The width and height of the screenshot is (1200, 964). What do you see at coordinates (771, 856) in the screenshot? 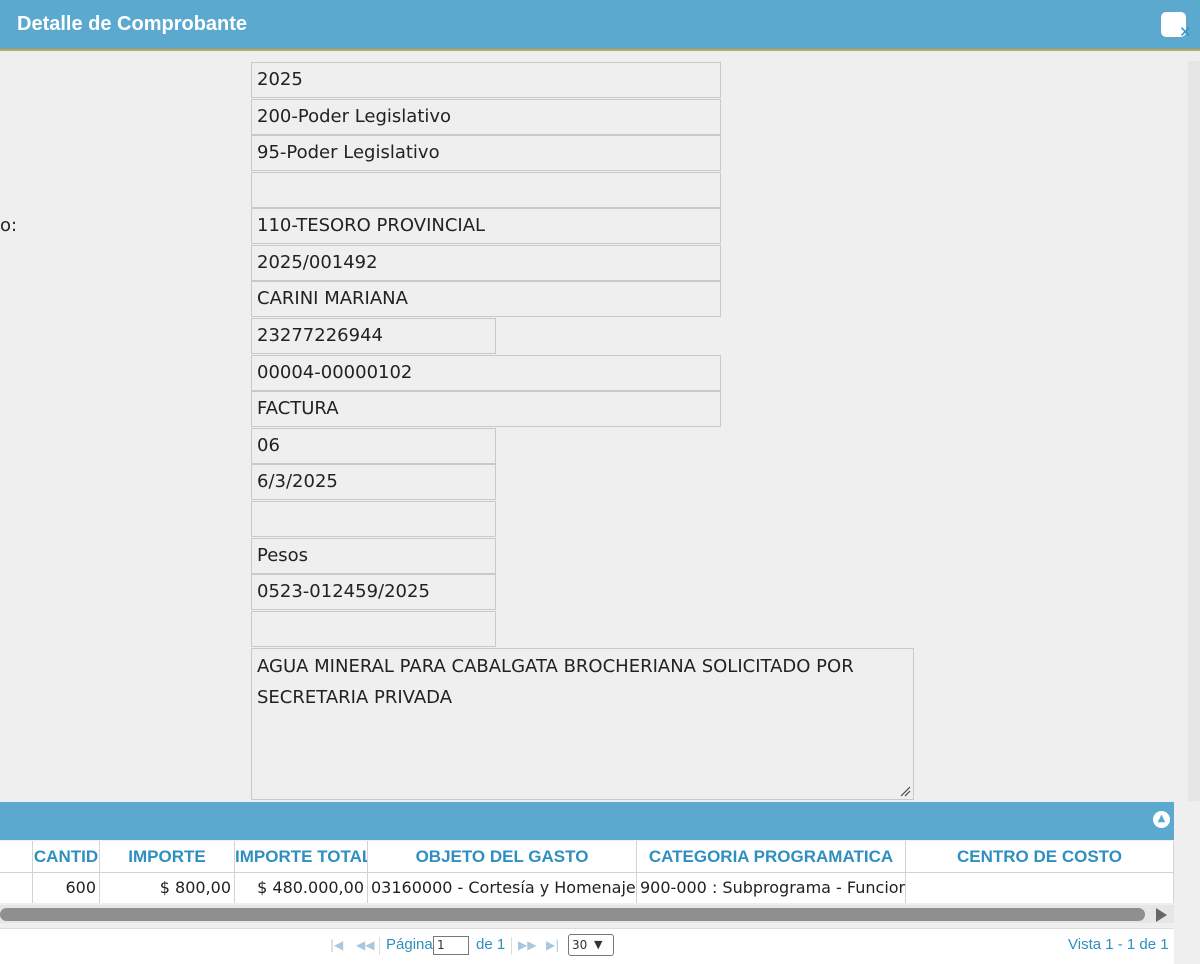
I see `column-header-categoria: CATEGORIA PROGRAMATICA` at bounding box center [771, 856].